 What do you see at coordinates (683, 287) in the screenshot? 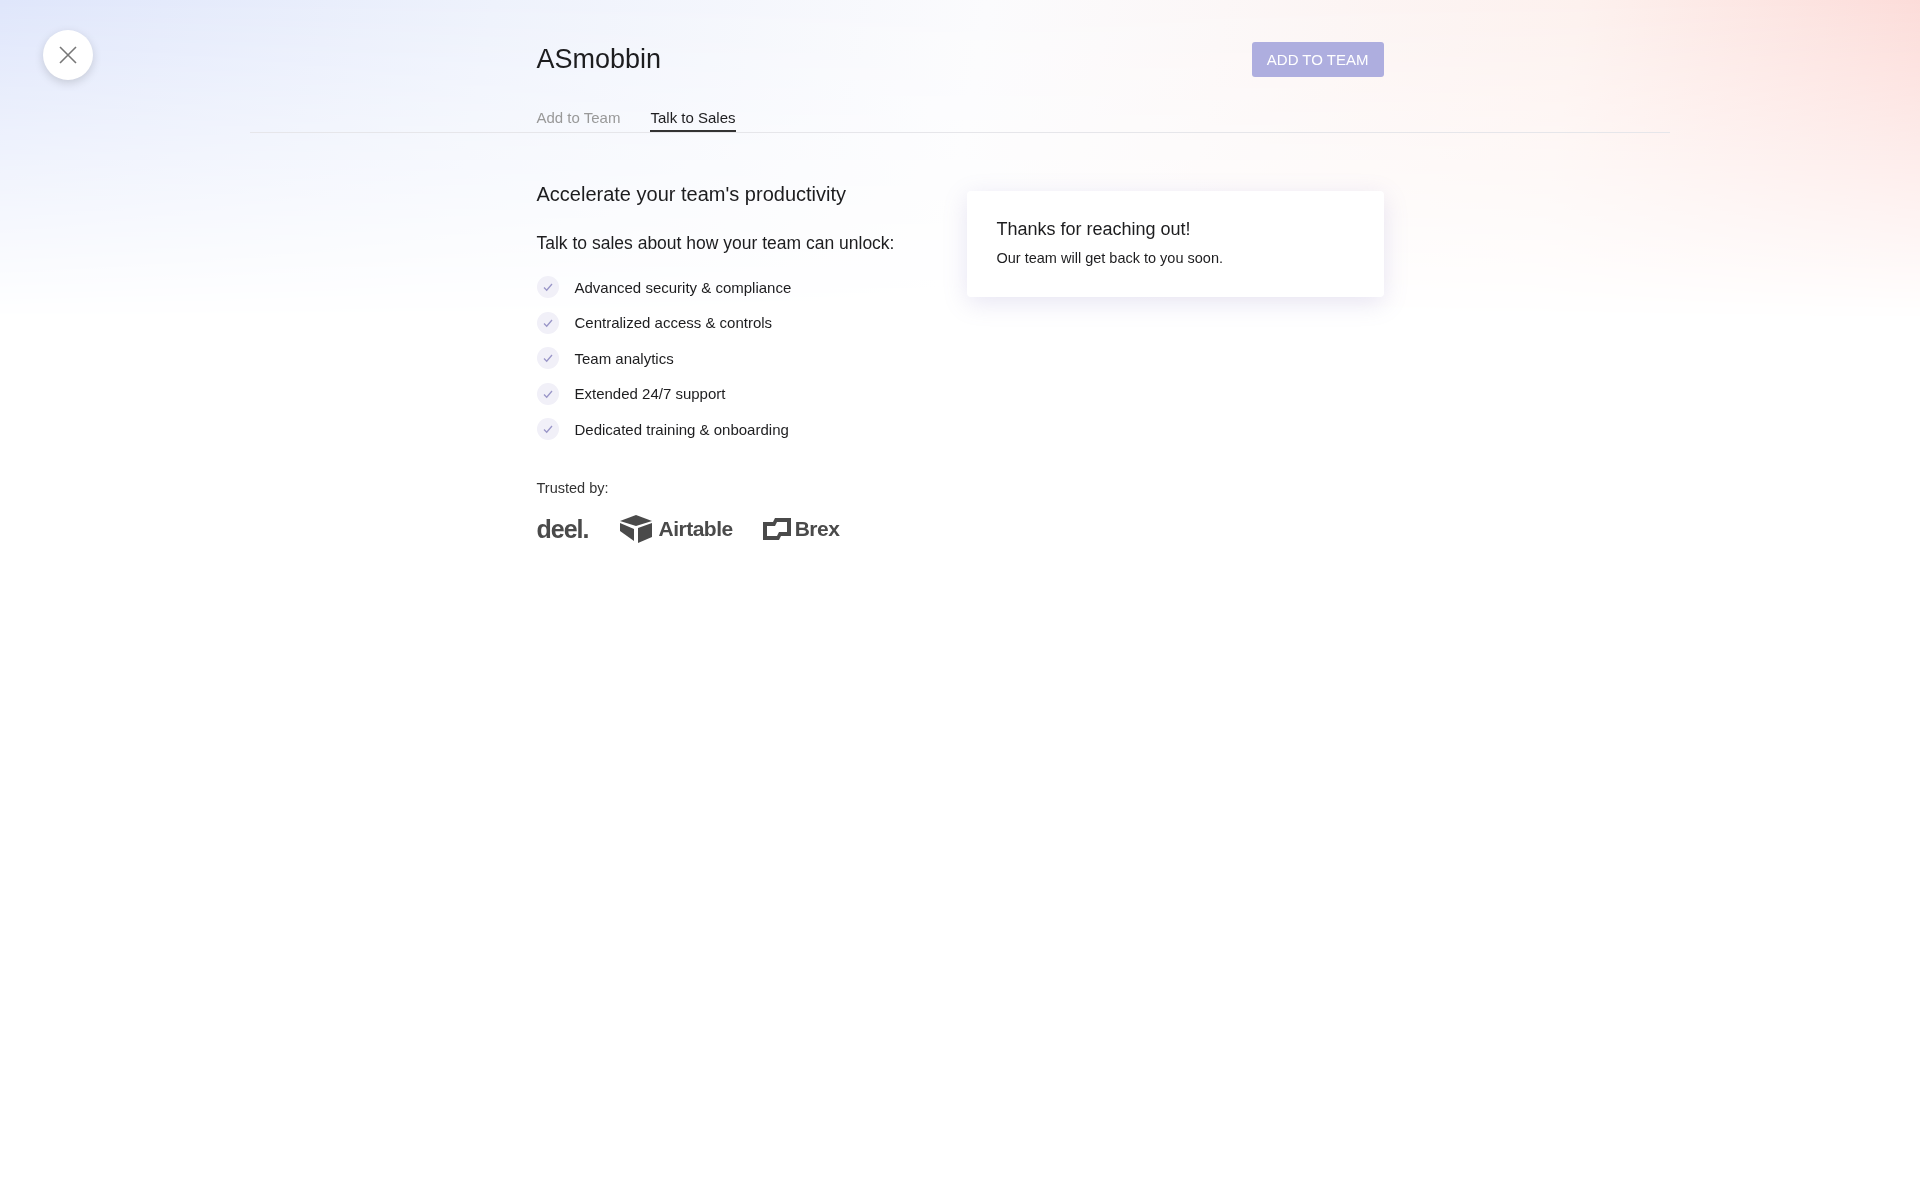
I see `feature-text: Advanced security & compliance` at bounding box center [683, 287].